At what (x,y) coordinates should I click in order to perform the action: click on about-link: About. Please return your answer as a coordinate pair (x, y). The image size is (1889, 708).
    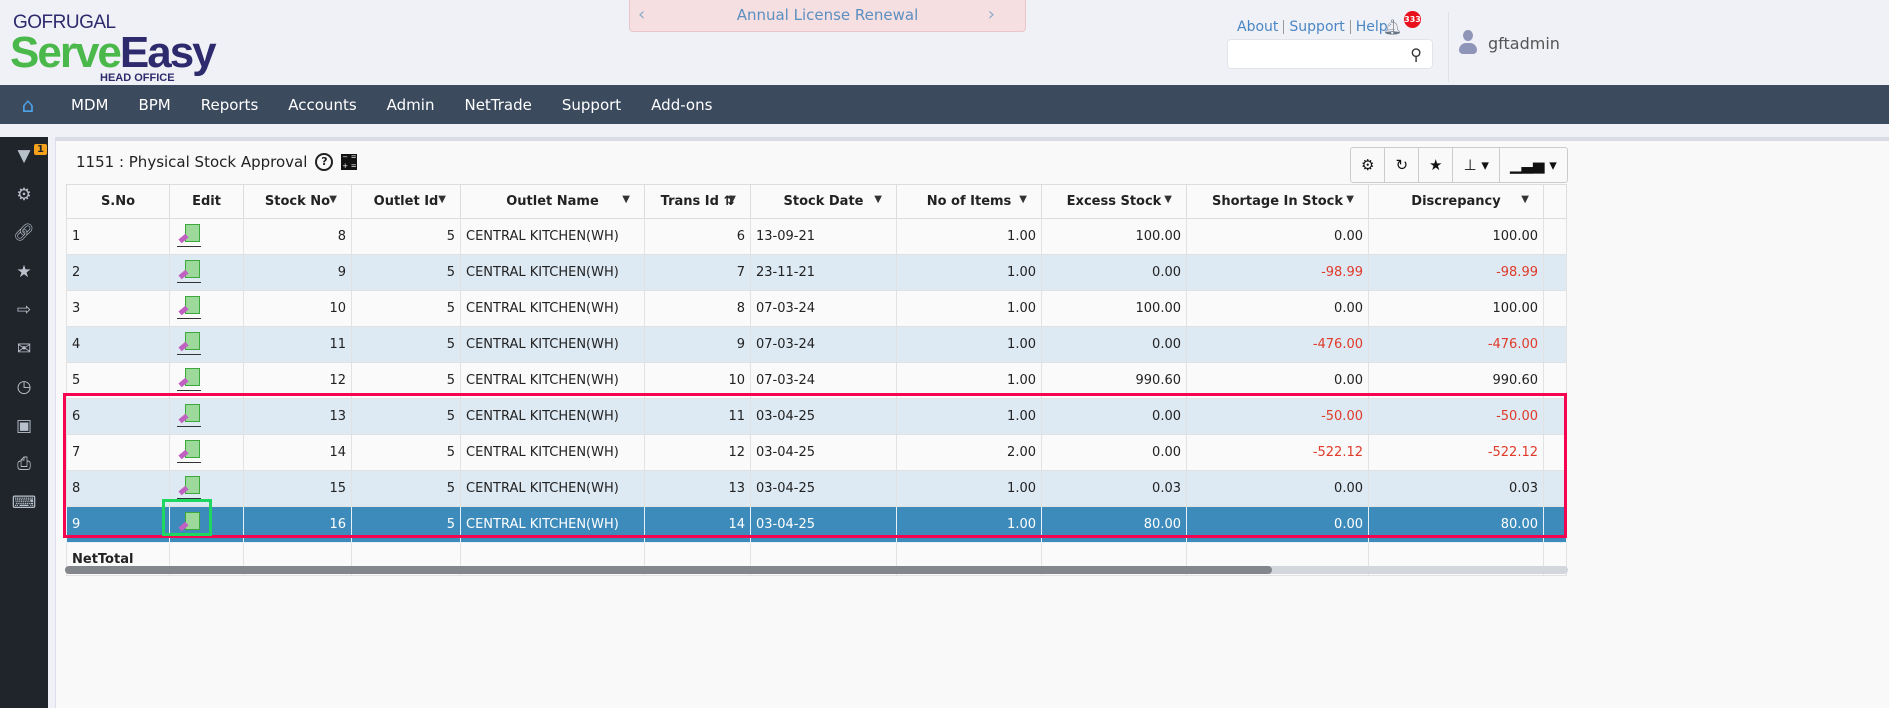
    Looking at the image, I should click on (1261, 27).